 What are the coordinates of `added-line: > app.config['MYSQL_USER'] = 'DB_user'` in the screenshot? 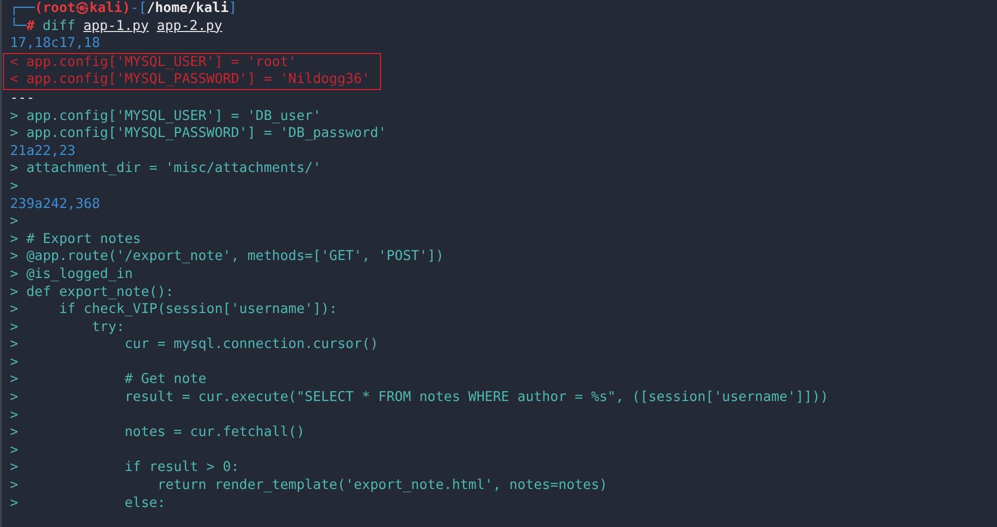 It's located at (166, 117).